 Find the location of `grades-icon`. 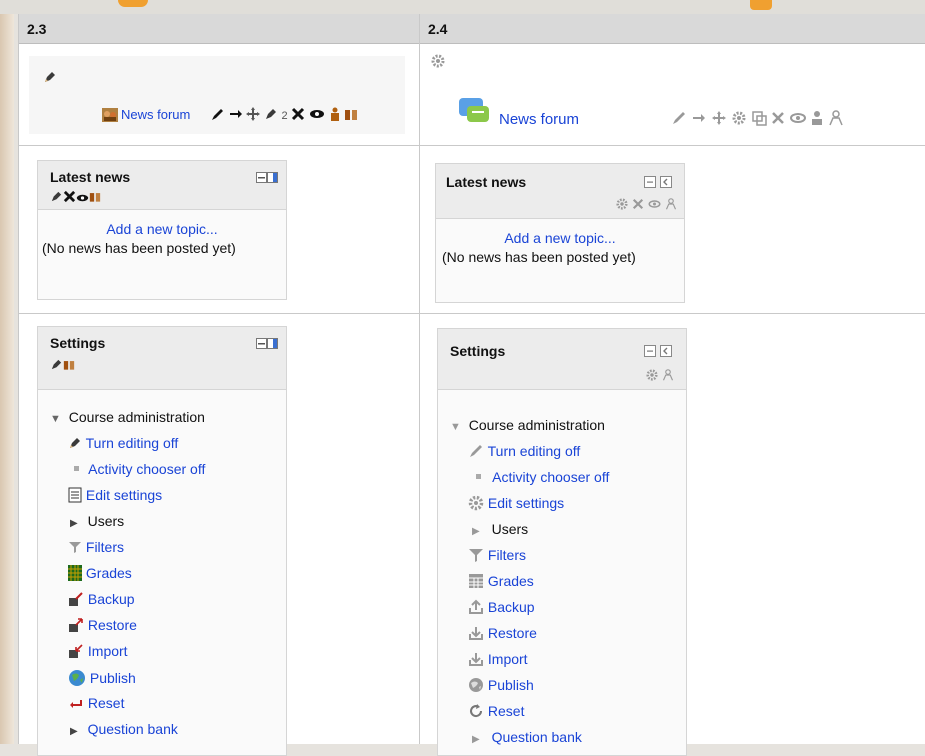

grades-icon is located at coordinates (75, 574).